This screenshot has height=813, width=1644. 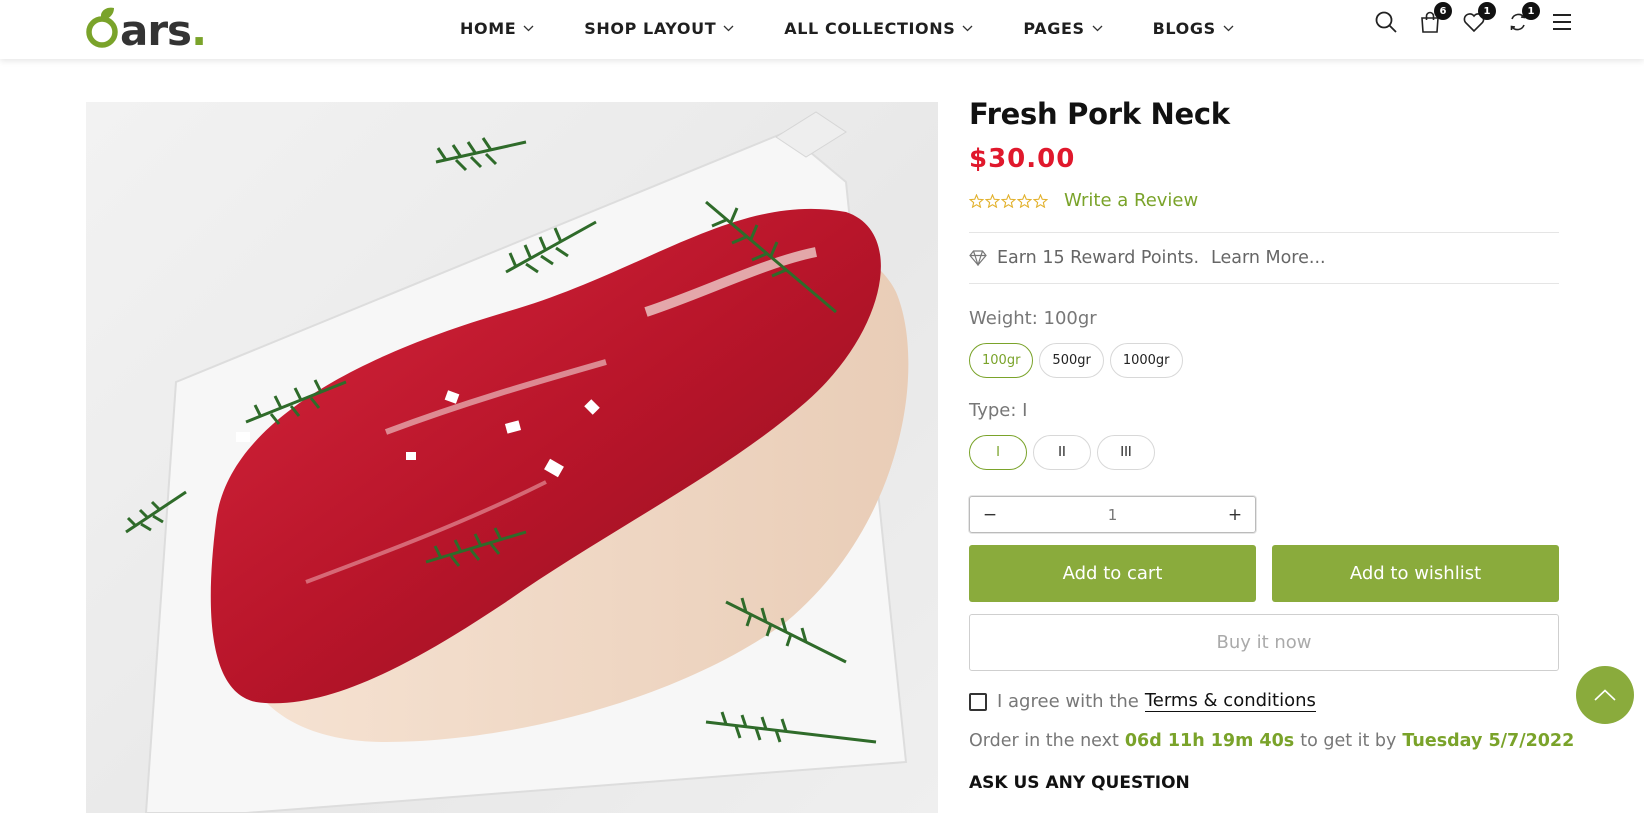 What do you see at coordinates (1022, 159) in the screenshot?
I see `product-price: $30.00` at bounding box center [1022, 159].